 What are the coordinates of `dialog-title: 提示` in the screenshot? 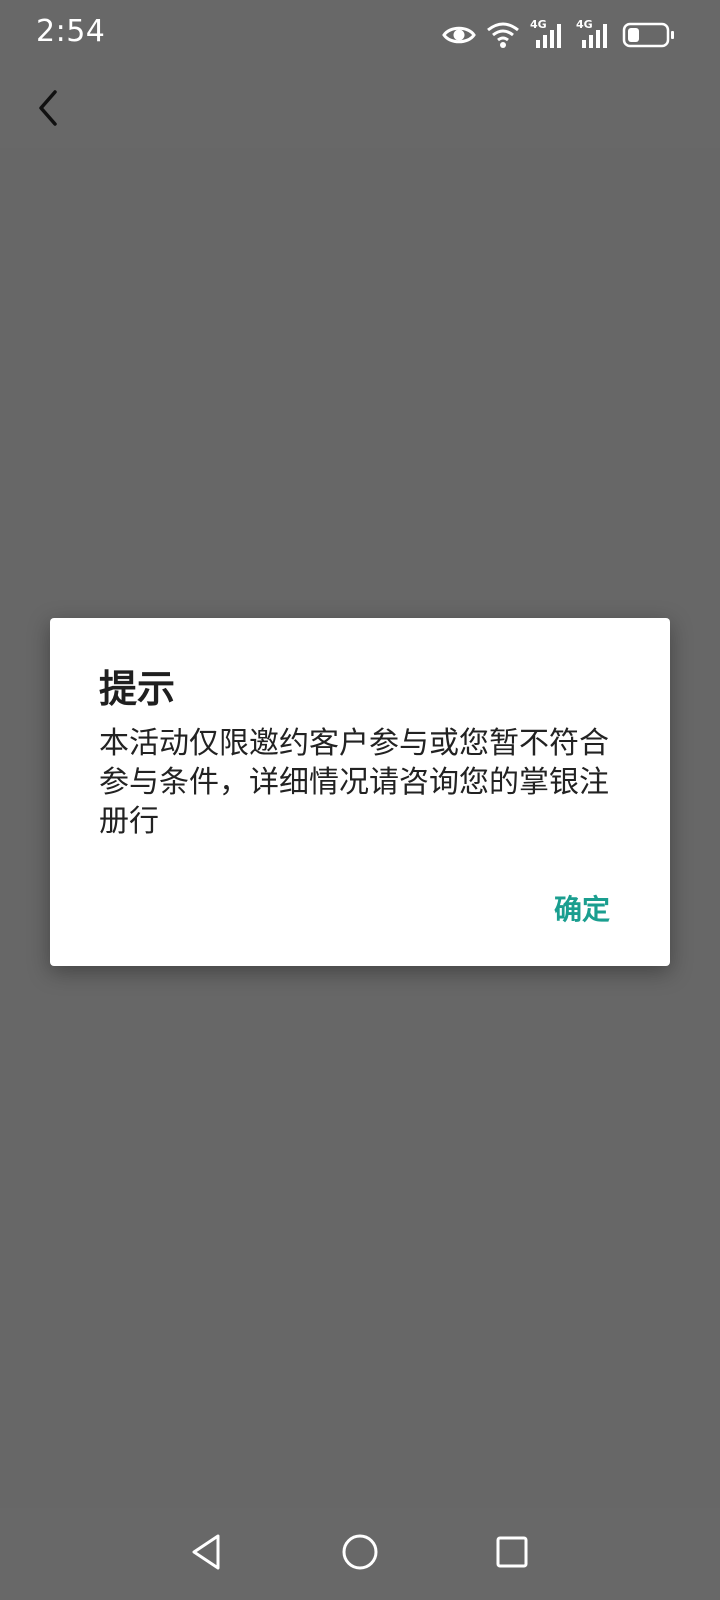 It's located at (137, 689).